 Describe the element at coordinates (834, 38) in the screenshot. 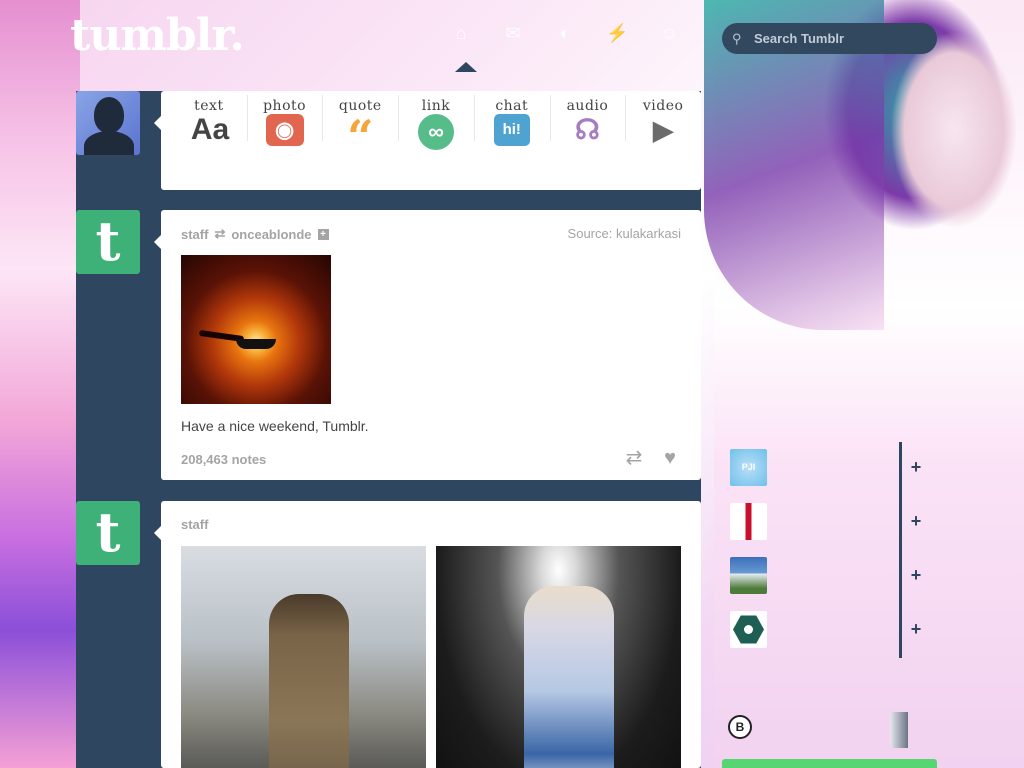

I see `search-input` at that location.